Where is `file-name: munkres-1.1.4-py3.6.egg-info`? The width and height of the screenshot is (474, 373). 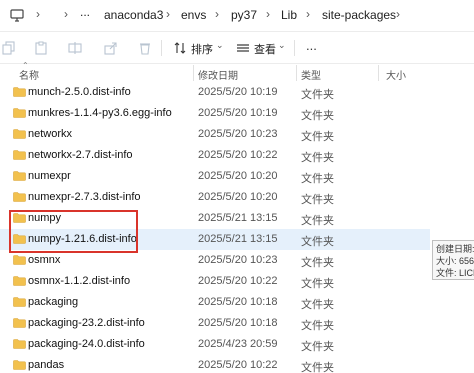
file-name: munkres-1.1.4-py3.6.egg-info is located at coordinates (100, 113).